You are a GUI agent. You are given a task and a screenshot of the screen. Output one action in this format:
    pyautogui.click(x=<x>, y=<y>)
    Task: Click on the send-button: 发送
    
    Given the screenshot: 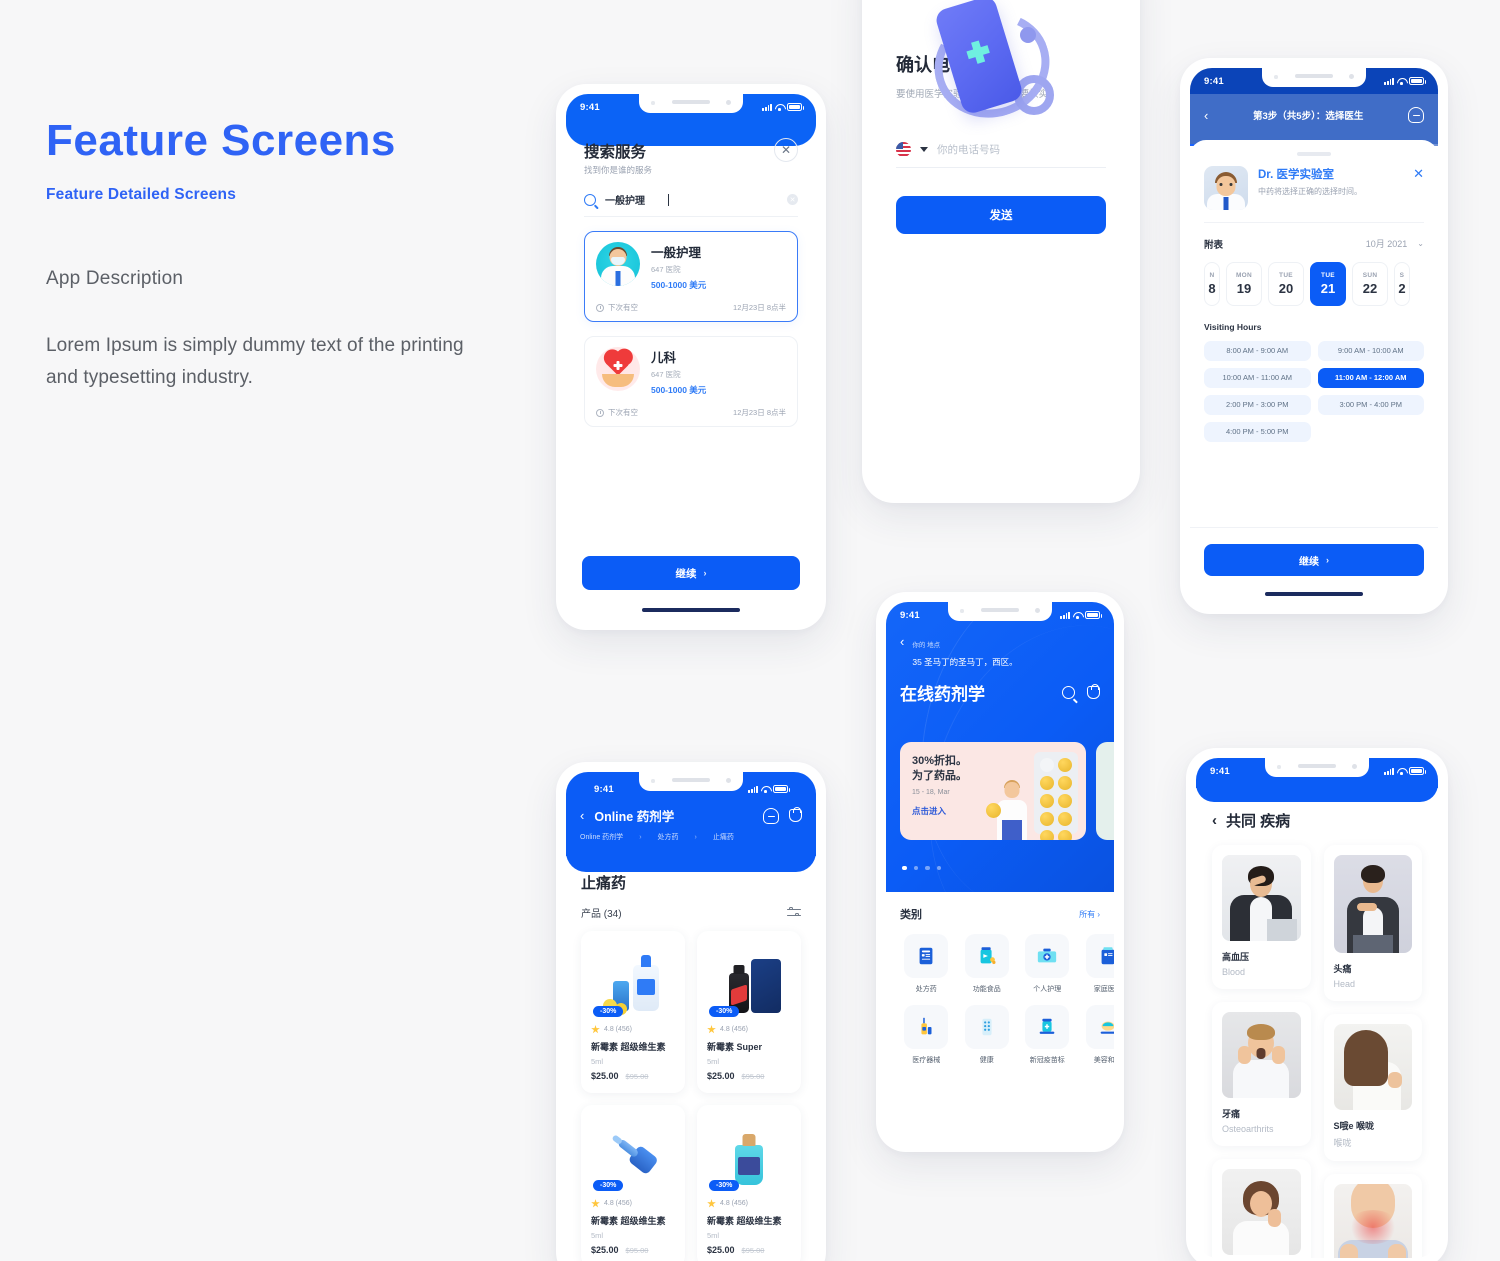 What is the action you would take?
    pyautogui.click(x=1001, y=215)
    